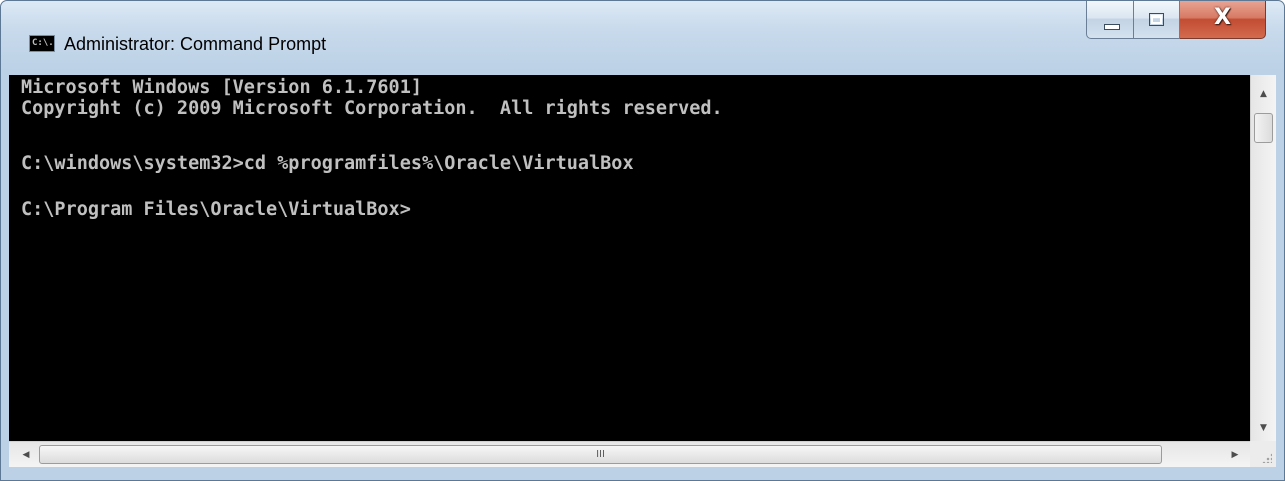  Describe the element at coordinates (221, 87) in the screenshot. I see `console-line: Microsoft Windows [Version 6.1.7601]` at that location.